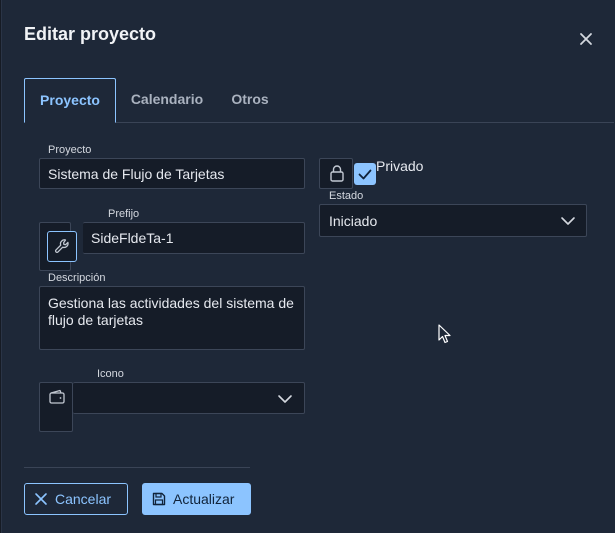 This screenshot has height=533, width=615. What do you see at coordinates (400, 166) in the screenshot?
I see `privado-label: Privado` at bounding box center [400, 166].